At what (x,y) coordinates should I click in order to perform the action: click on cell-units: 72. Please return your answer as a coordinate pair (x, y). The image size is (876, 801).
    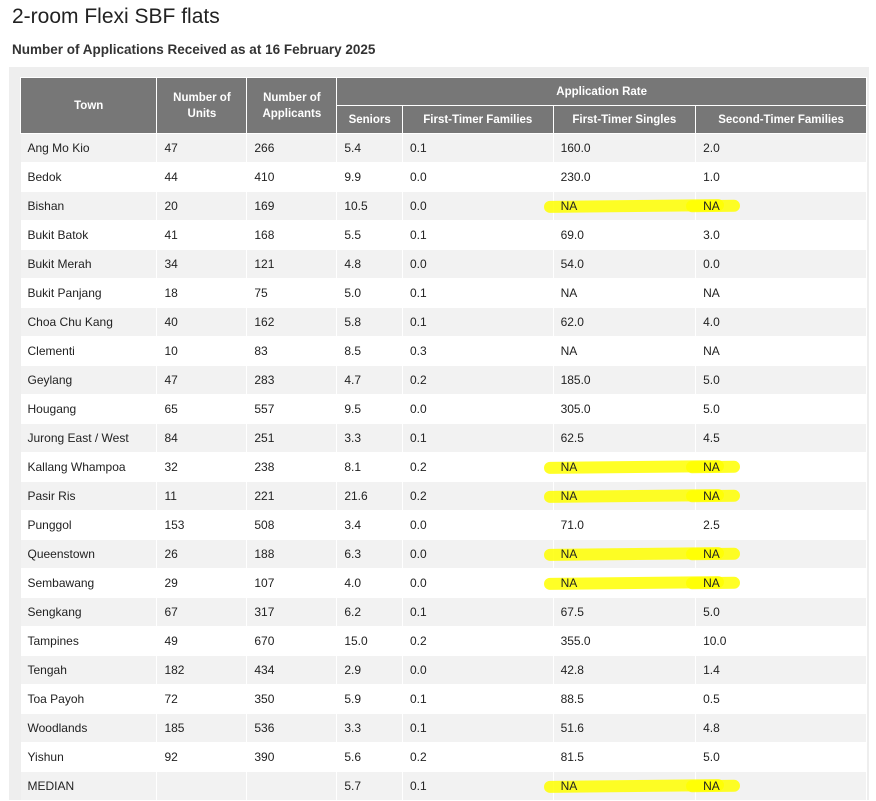
    Looking at the image, I should click on (202, 699).